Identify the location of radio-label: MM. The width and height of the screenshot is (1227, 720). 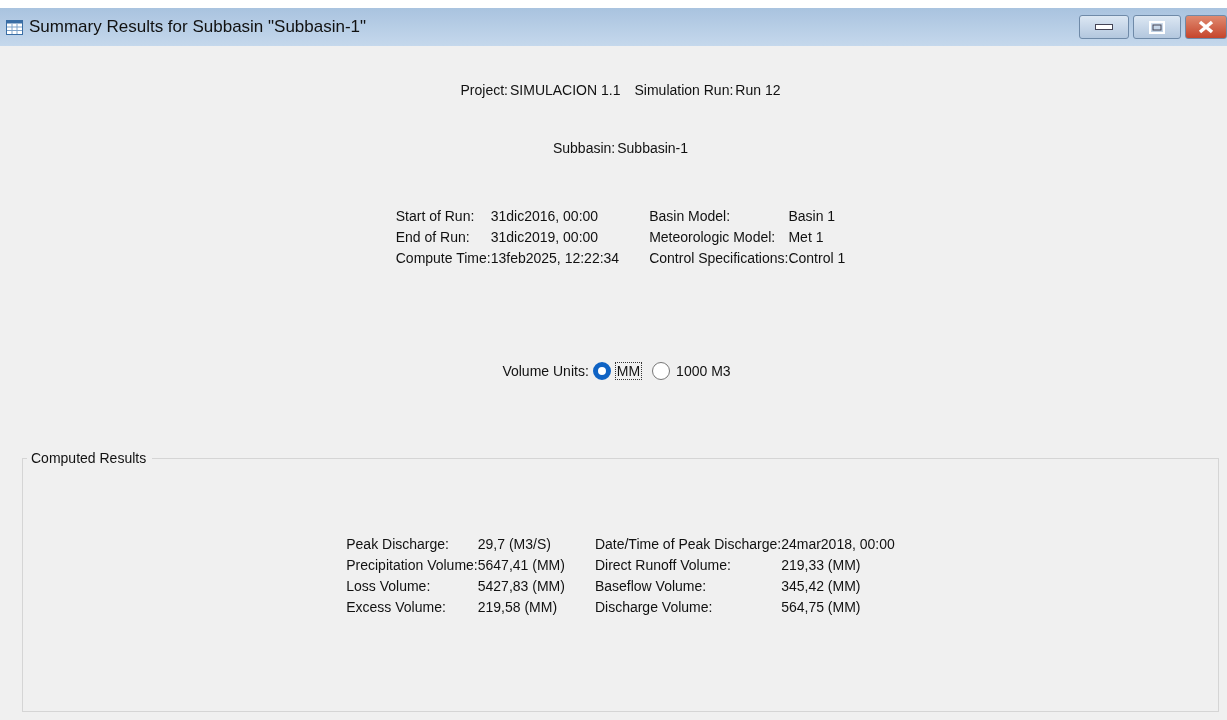
(628, 371).